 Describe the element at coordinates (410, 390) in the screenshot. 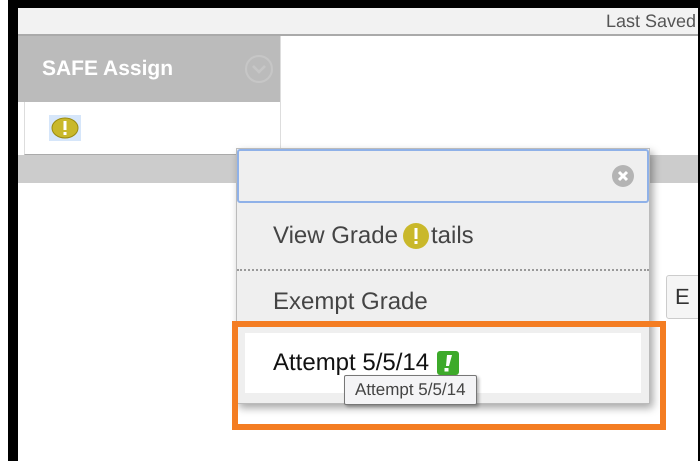

I see `tooltip: Attempt 5/5/14` at that location.